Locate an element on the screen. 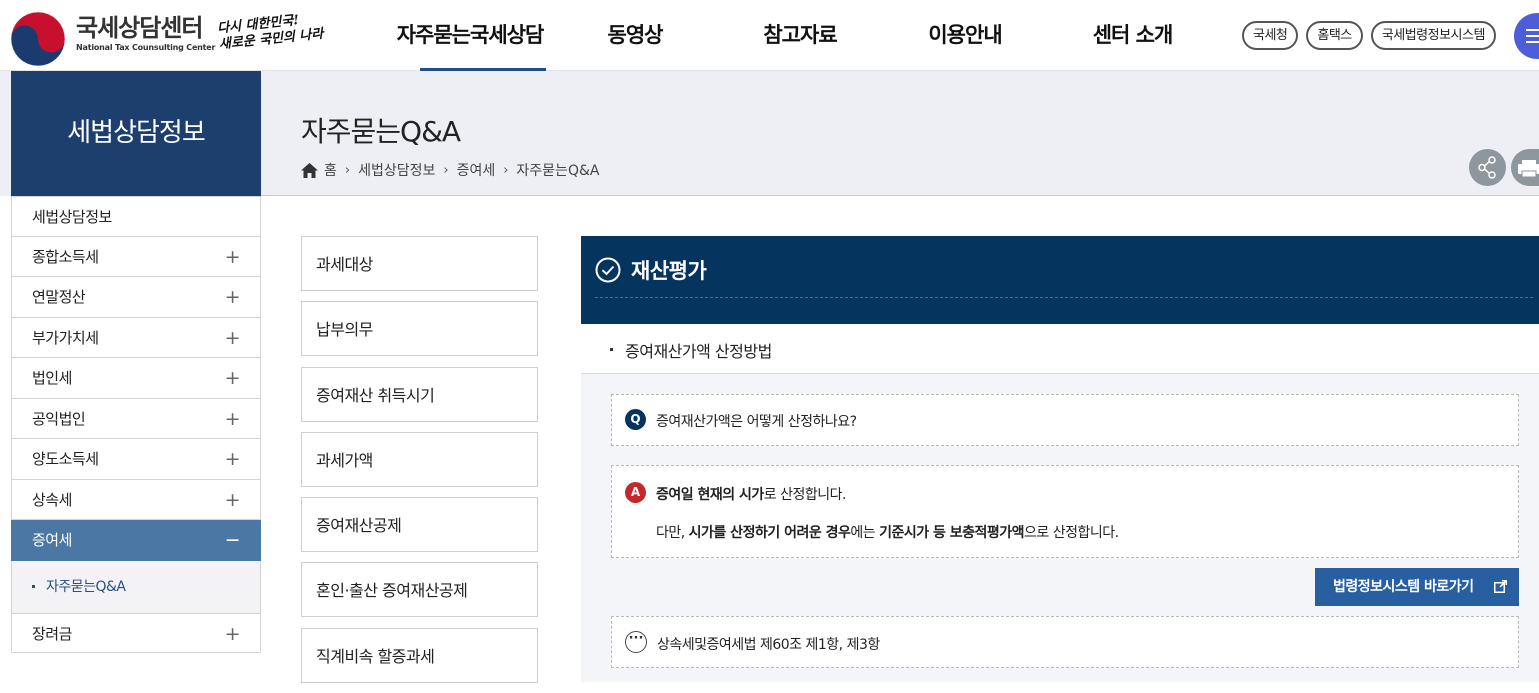 The image size is (1539, 693). gnb-about: 센터 소개 is located at coordinates (1132, 35).